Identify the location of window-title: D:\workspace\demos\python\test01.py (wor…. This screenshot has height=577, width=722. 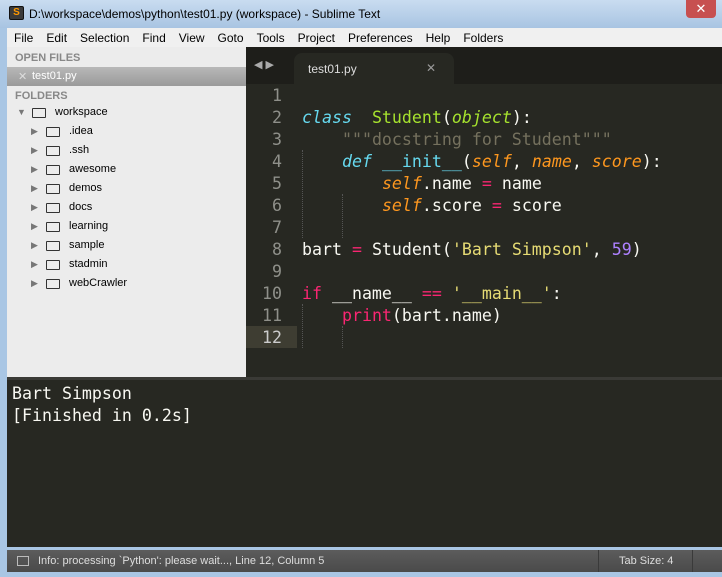
(205, 14).